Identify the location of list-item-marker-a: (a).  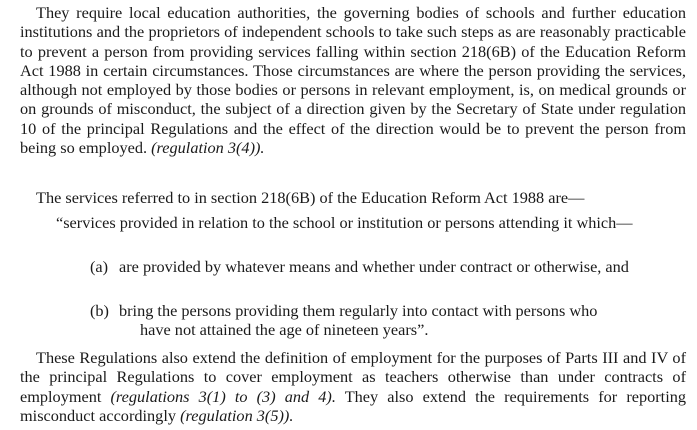
(99, 266).